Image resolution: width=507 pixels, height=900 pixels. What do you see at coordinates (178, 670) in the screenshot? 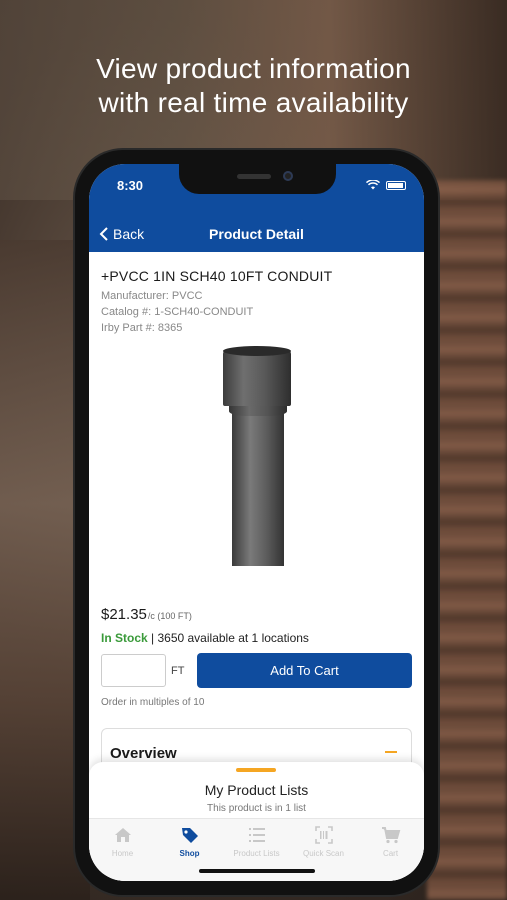
I see `quantity-unit: FT` at bounding box center [178, 670].